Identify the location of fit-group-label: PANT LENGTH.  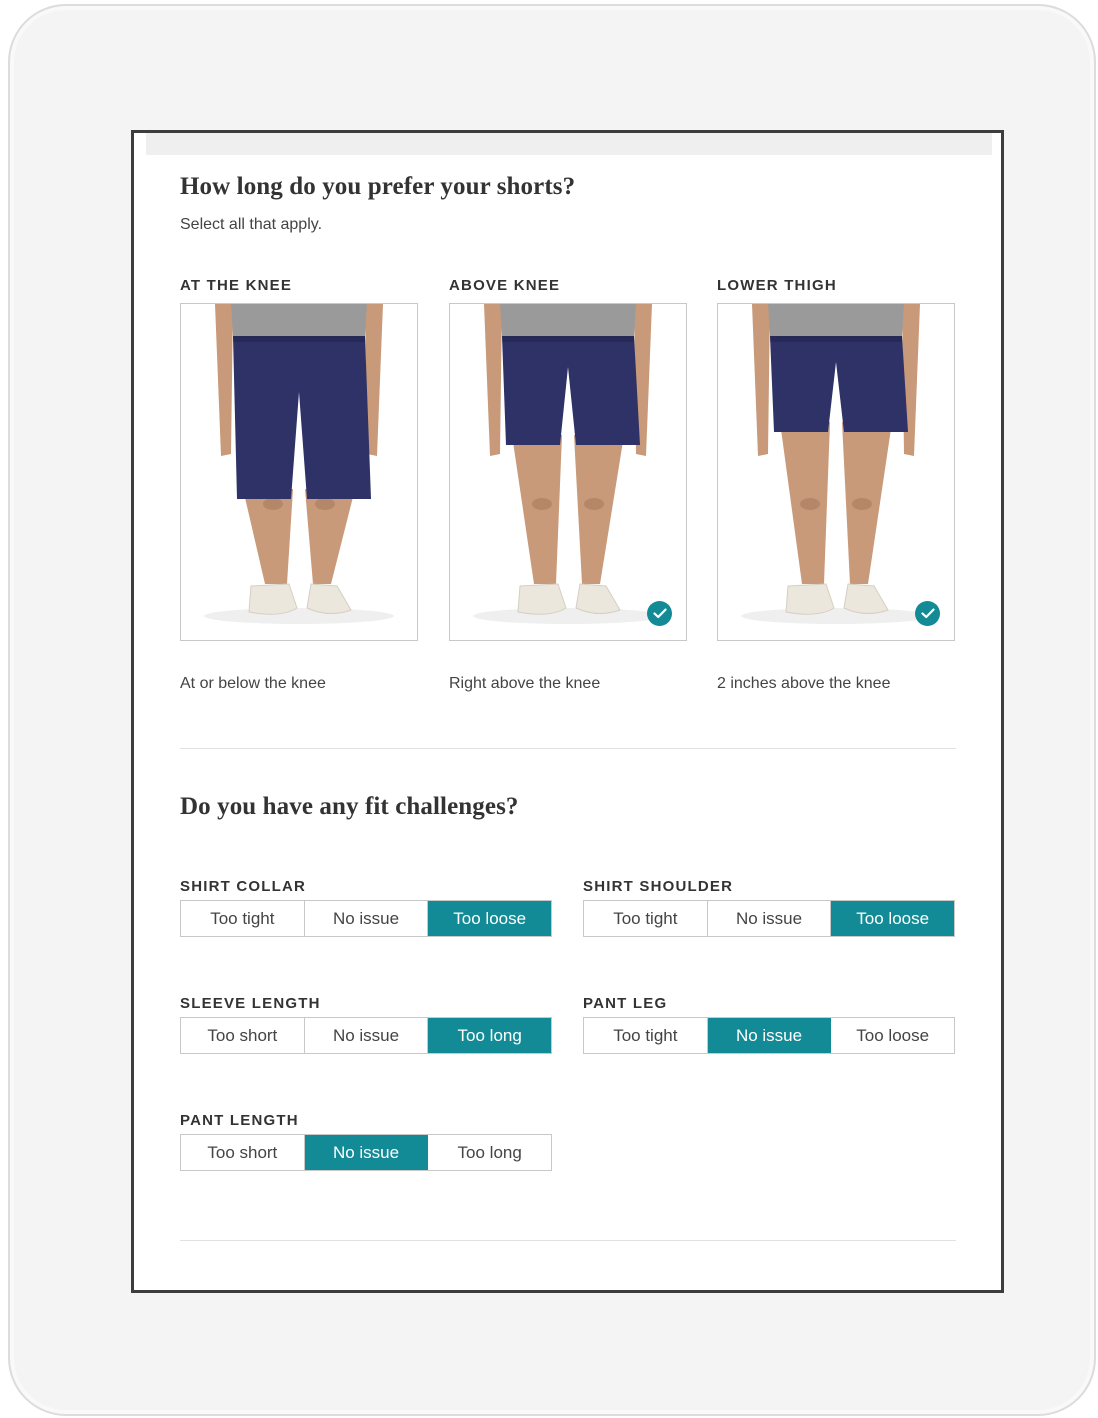
(239, 1120).